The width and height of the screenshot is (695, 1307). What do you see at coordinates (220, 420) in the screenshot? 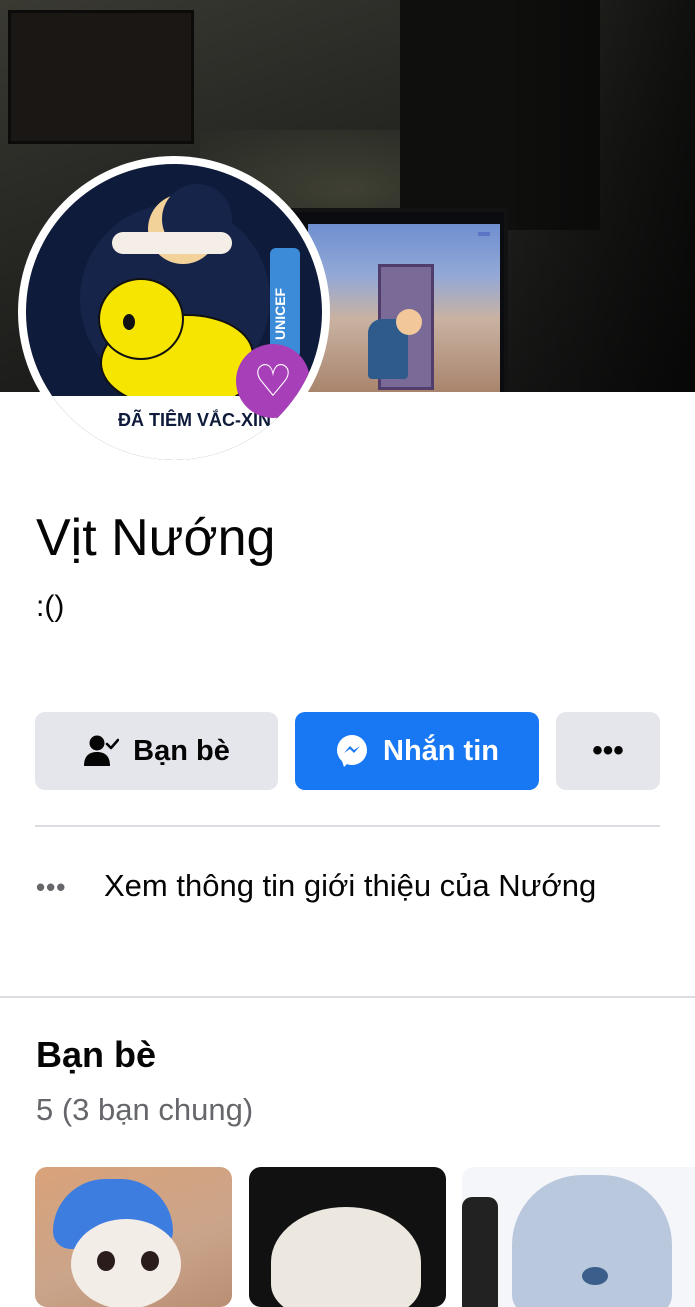
I see `avatar-vaccine-label: ĐÃ TIÊM VẮC-XIN COVID-19` at bounding box center [220, 420].